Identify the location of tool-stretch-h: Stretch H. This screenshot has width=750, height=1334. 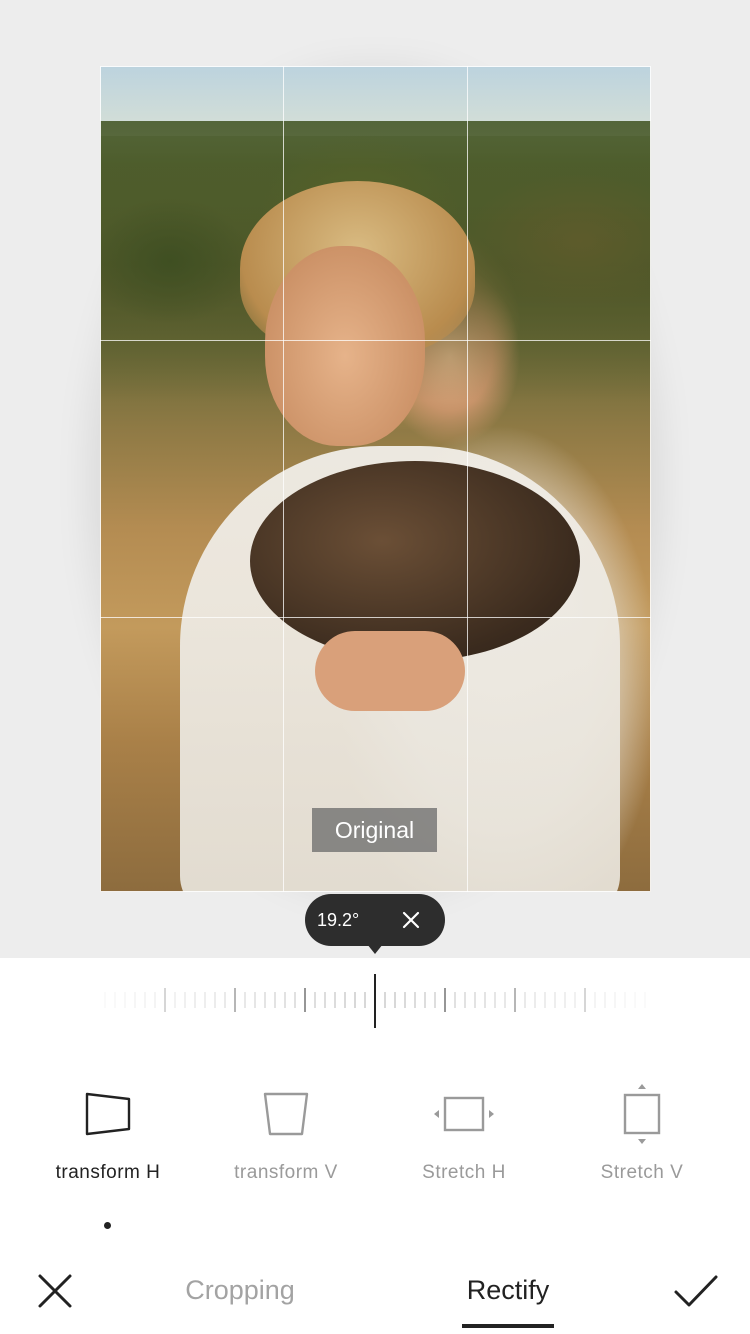
(464, 1133).